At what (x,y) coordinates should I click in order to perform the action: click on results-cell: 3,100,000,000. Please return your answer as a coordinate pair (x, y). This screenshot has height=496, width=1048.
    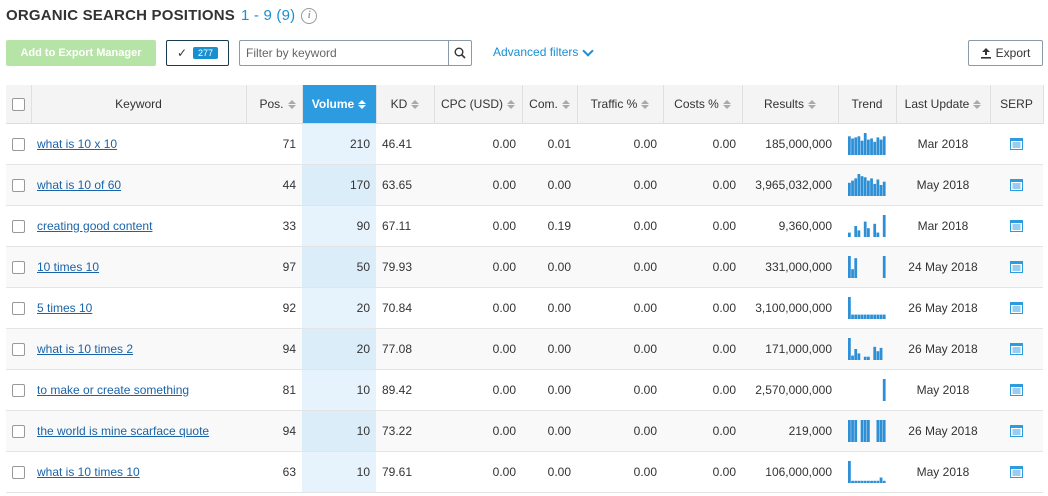
    Looking at the image, I should click on (790, 308).